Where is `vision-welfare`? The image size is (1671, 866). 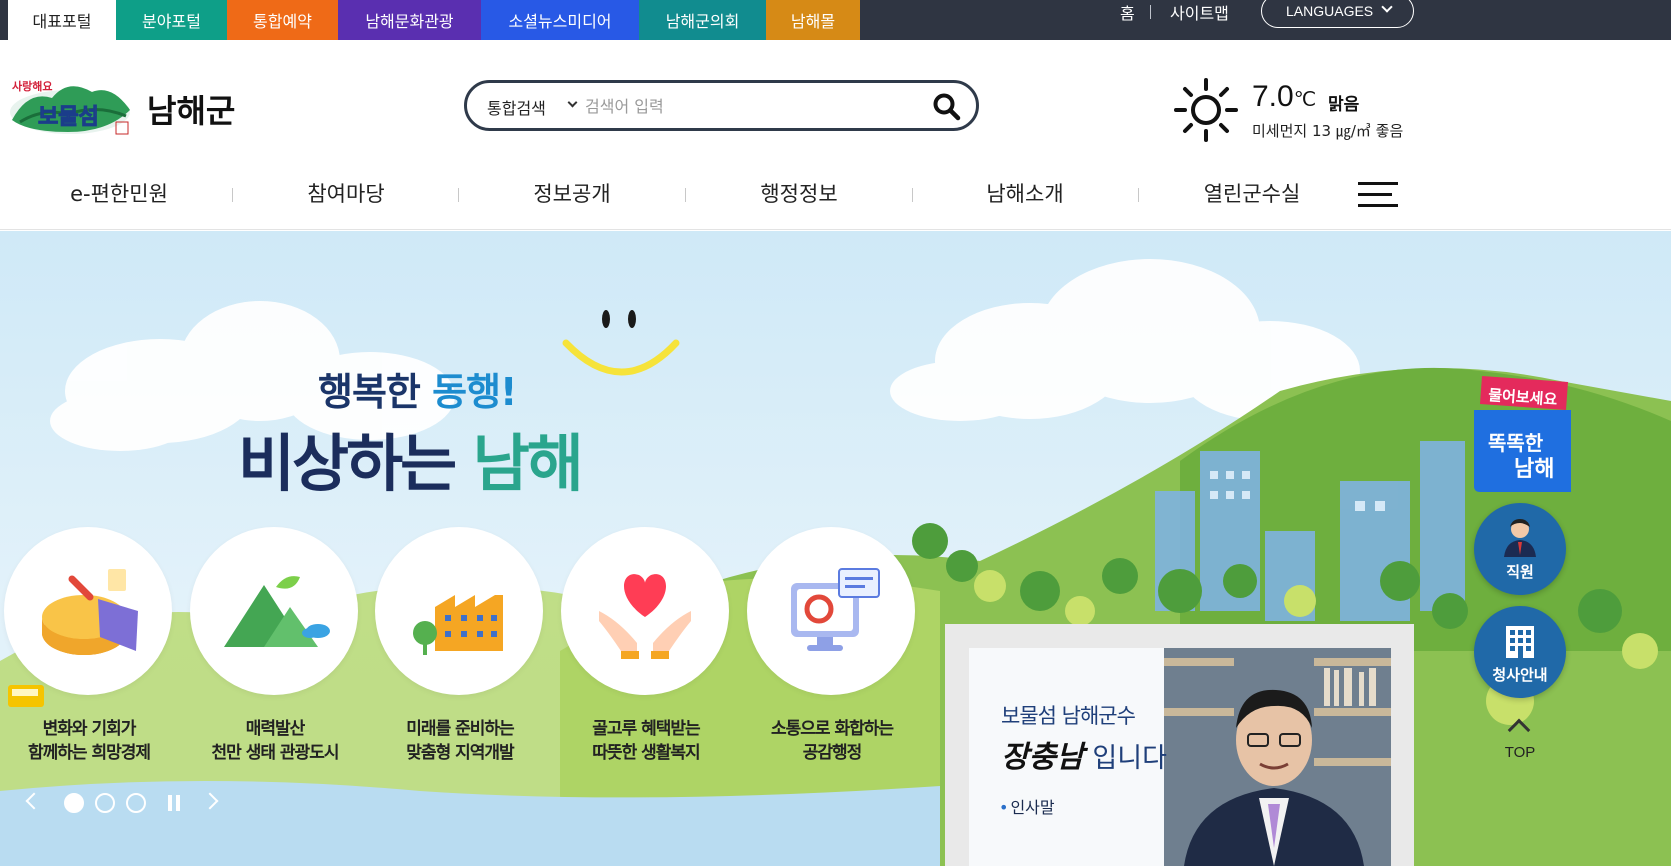
vision-welfare is located at coordinates (645, 611).